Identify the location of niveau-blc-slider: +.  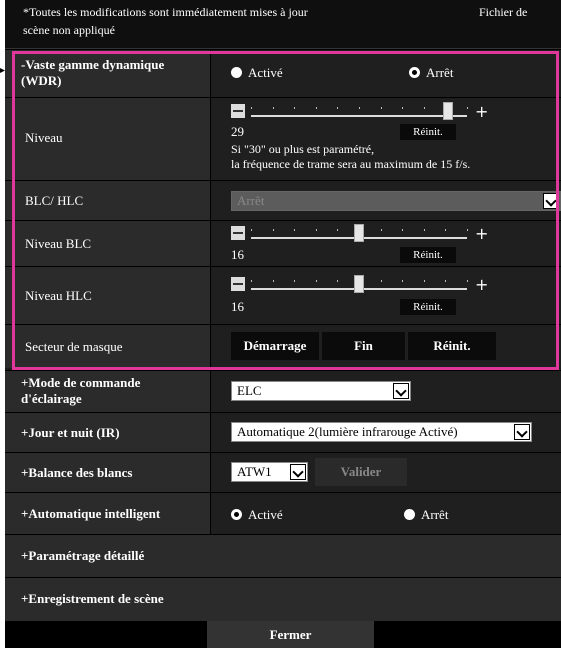
(361, 233).